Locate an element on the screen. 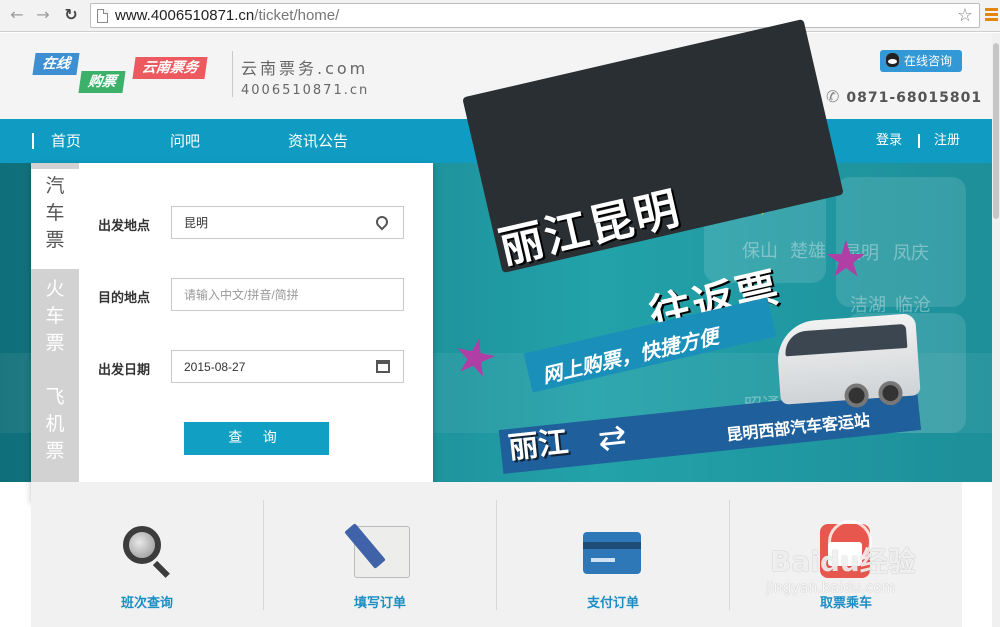 The image size is (1000, 627). feature-schedule-query: 班次查询 is located at coordinates (147, 555).